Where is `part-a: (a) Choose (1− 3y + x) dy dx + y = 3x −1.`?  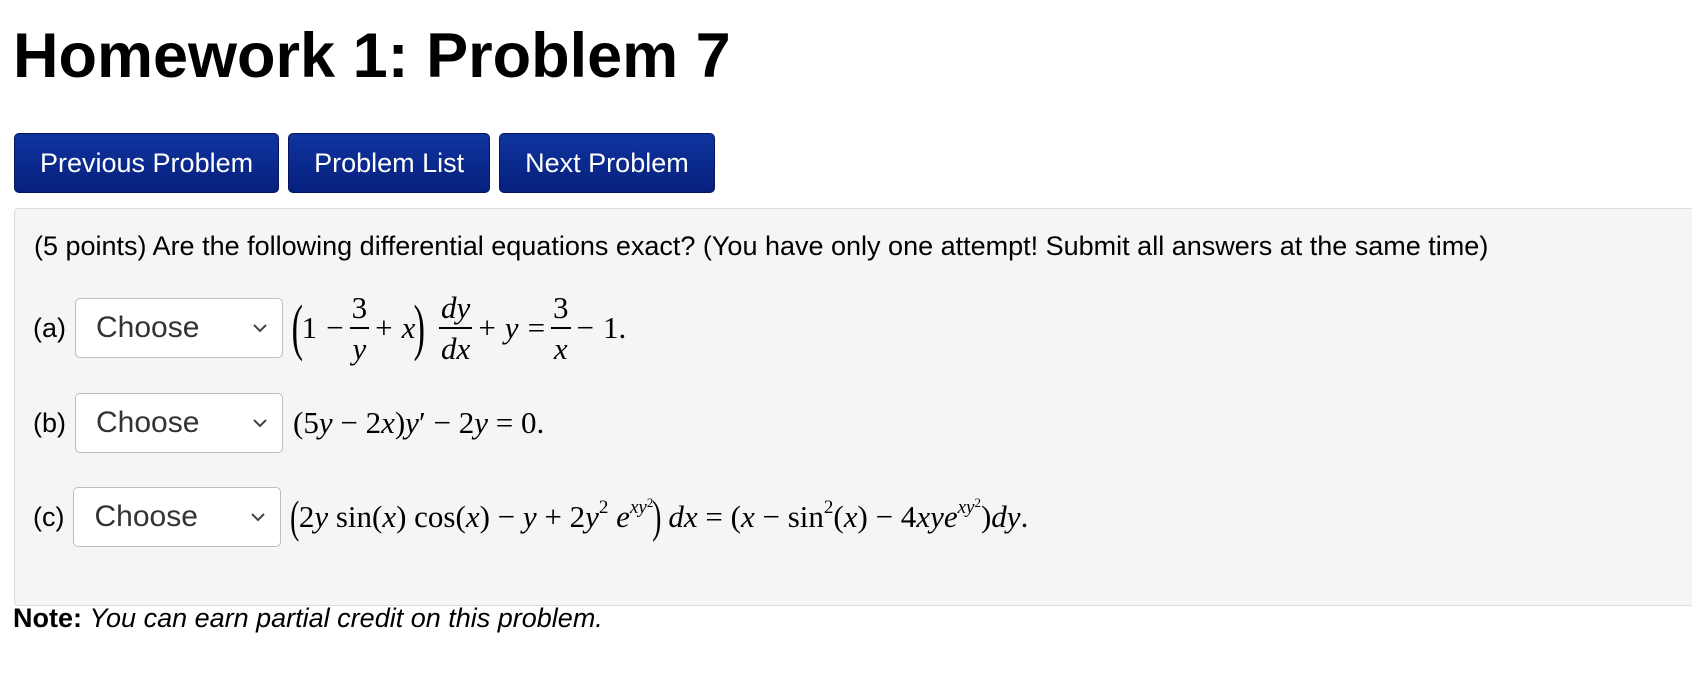
part-a: (a) Choose (1− 3y + x) dy dx + y = 3x −1. is located at coordinates (329, 328).